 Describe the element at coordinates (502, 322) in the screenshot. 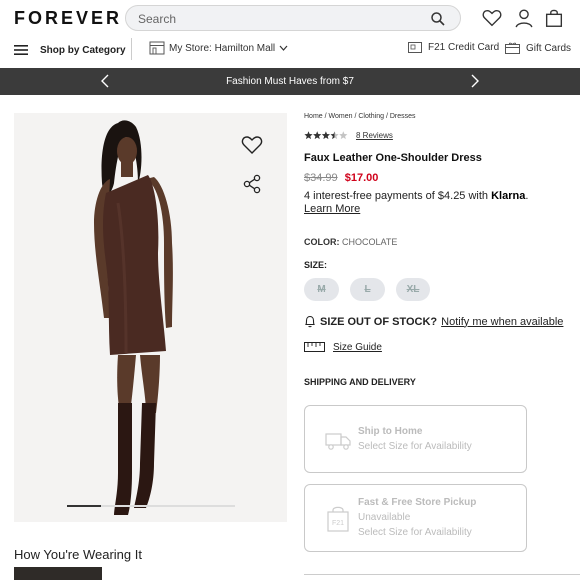

I see `notify-link: Notify me when available` at that location.